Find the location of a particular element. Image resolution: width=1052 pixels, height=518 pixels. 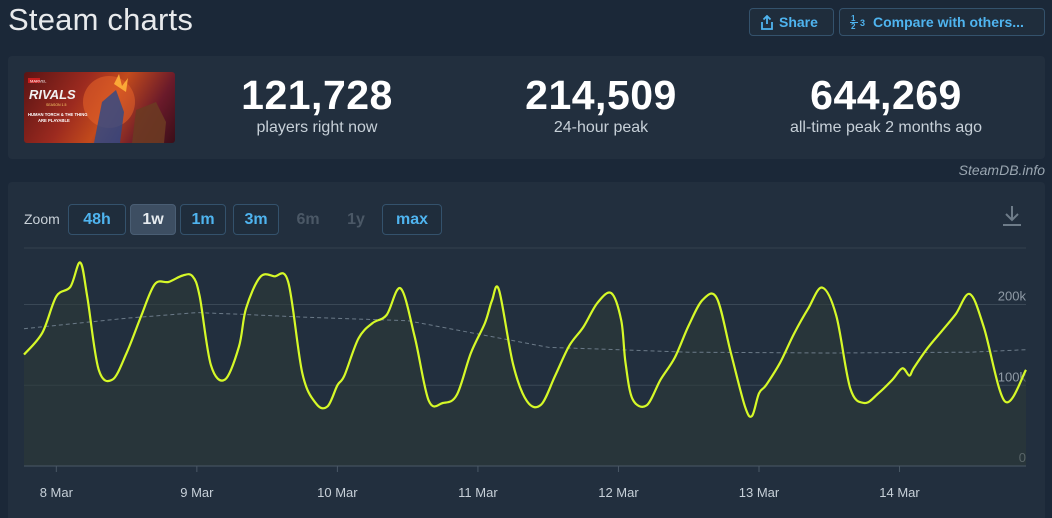

stat-current-players: 121,728 players right now is located at coordinates (317, 105).